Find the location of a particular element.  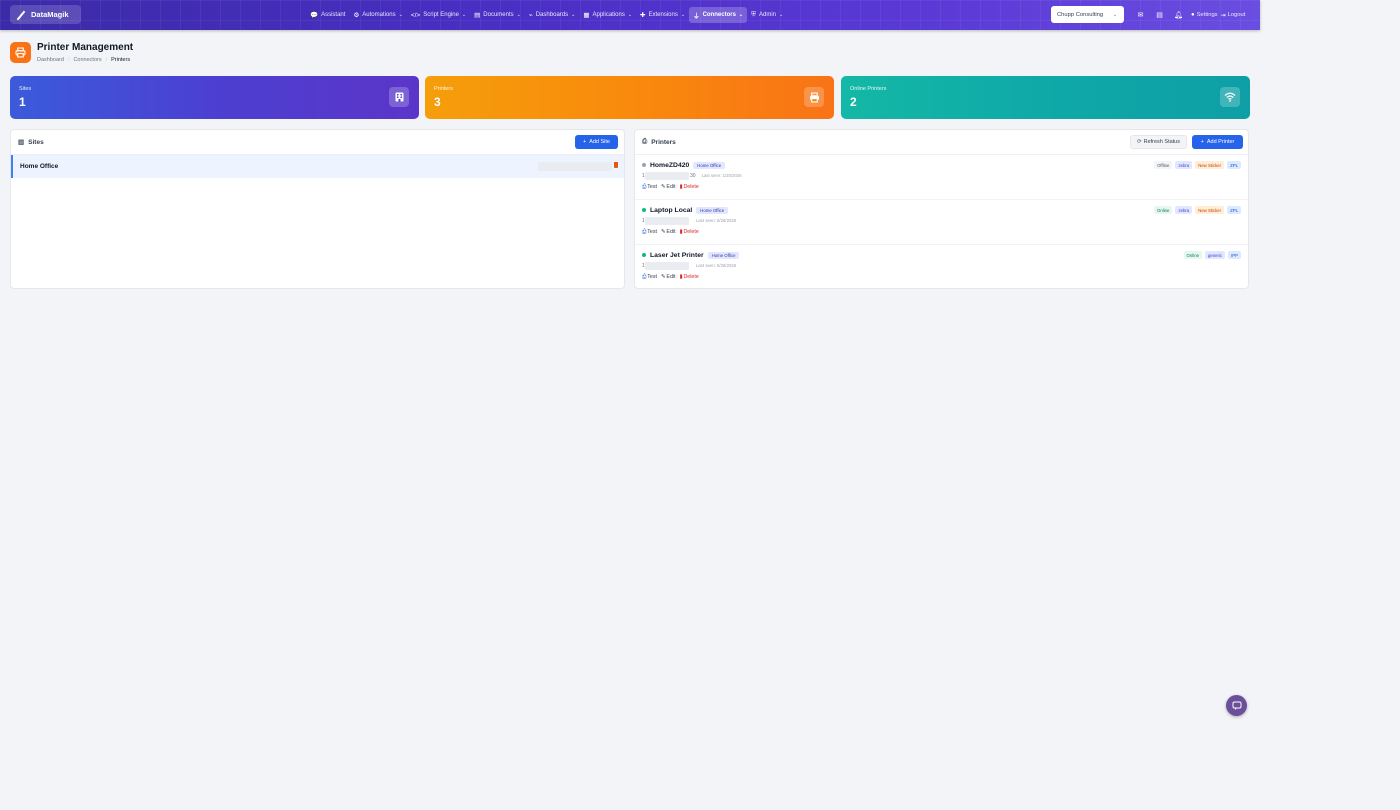

add-printer-label: Add Printer is located at coordinates (1220, 142).